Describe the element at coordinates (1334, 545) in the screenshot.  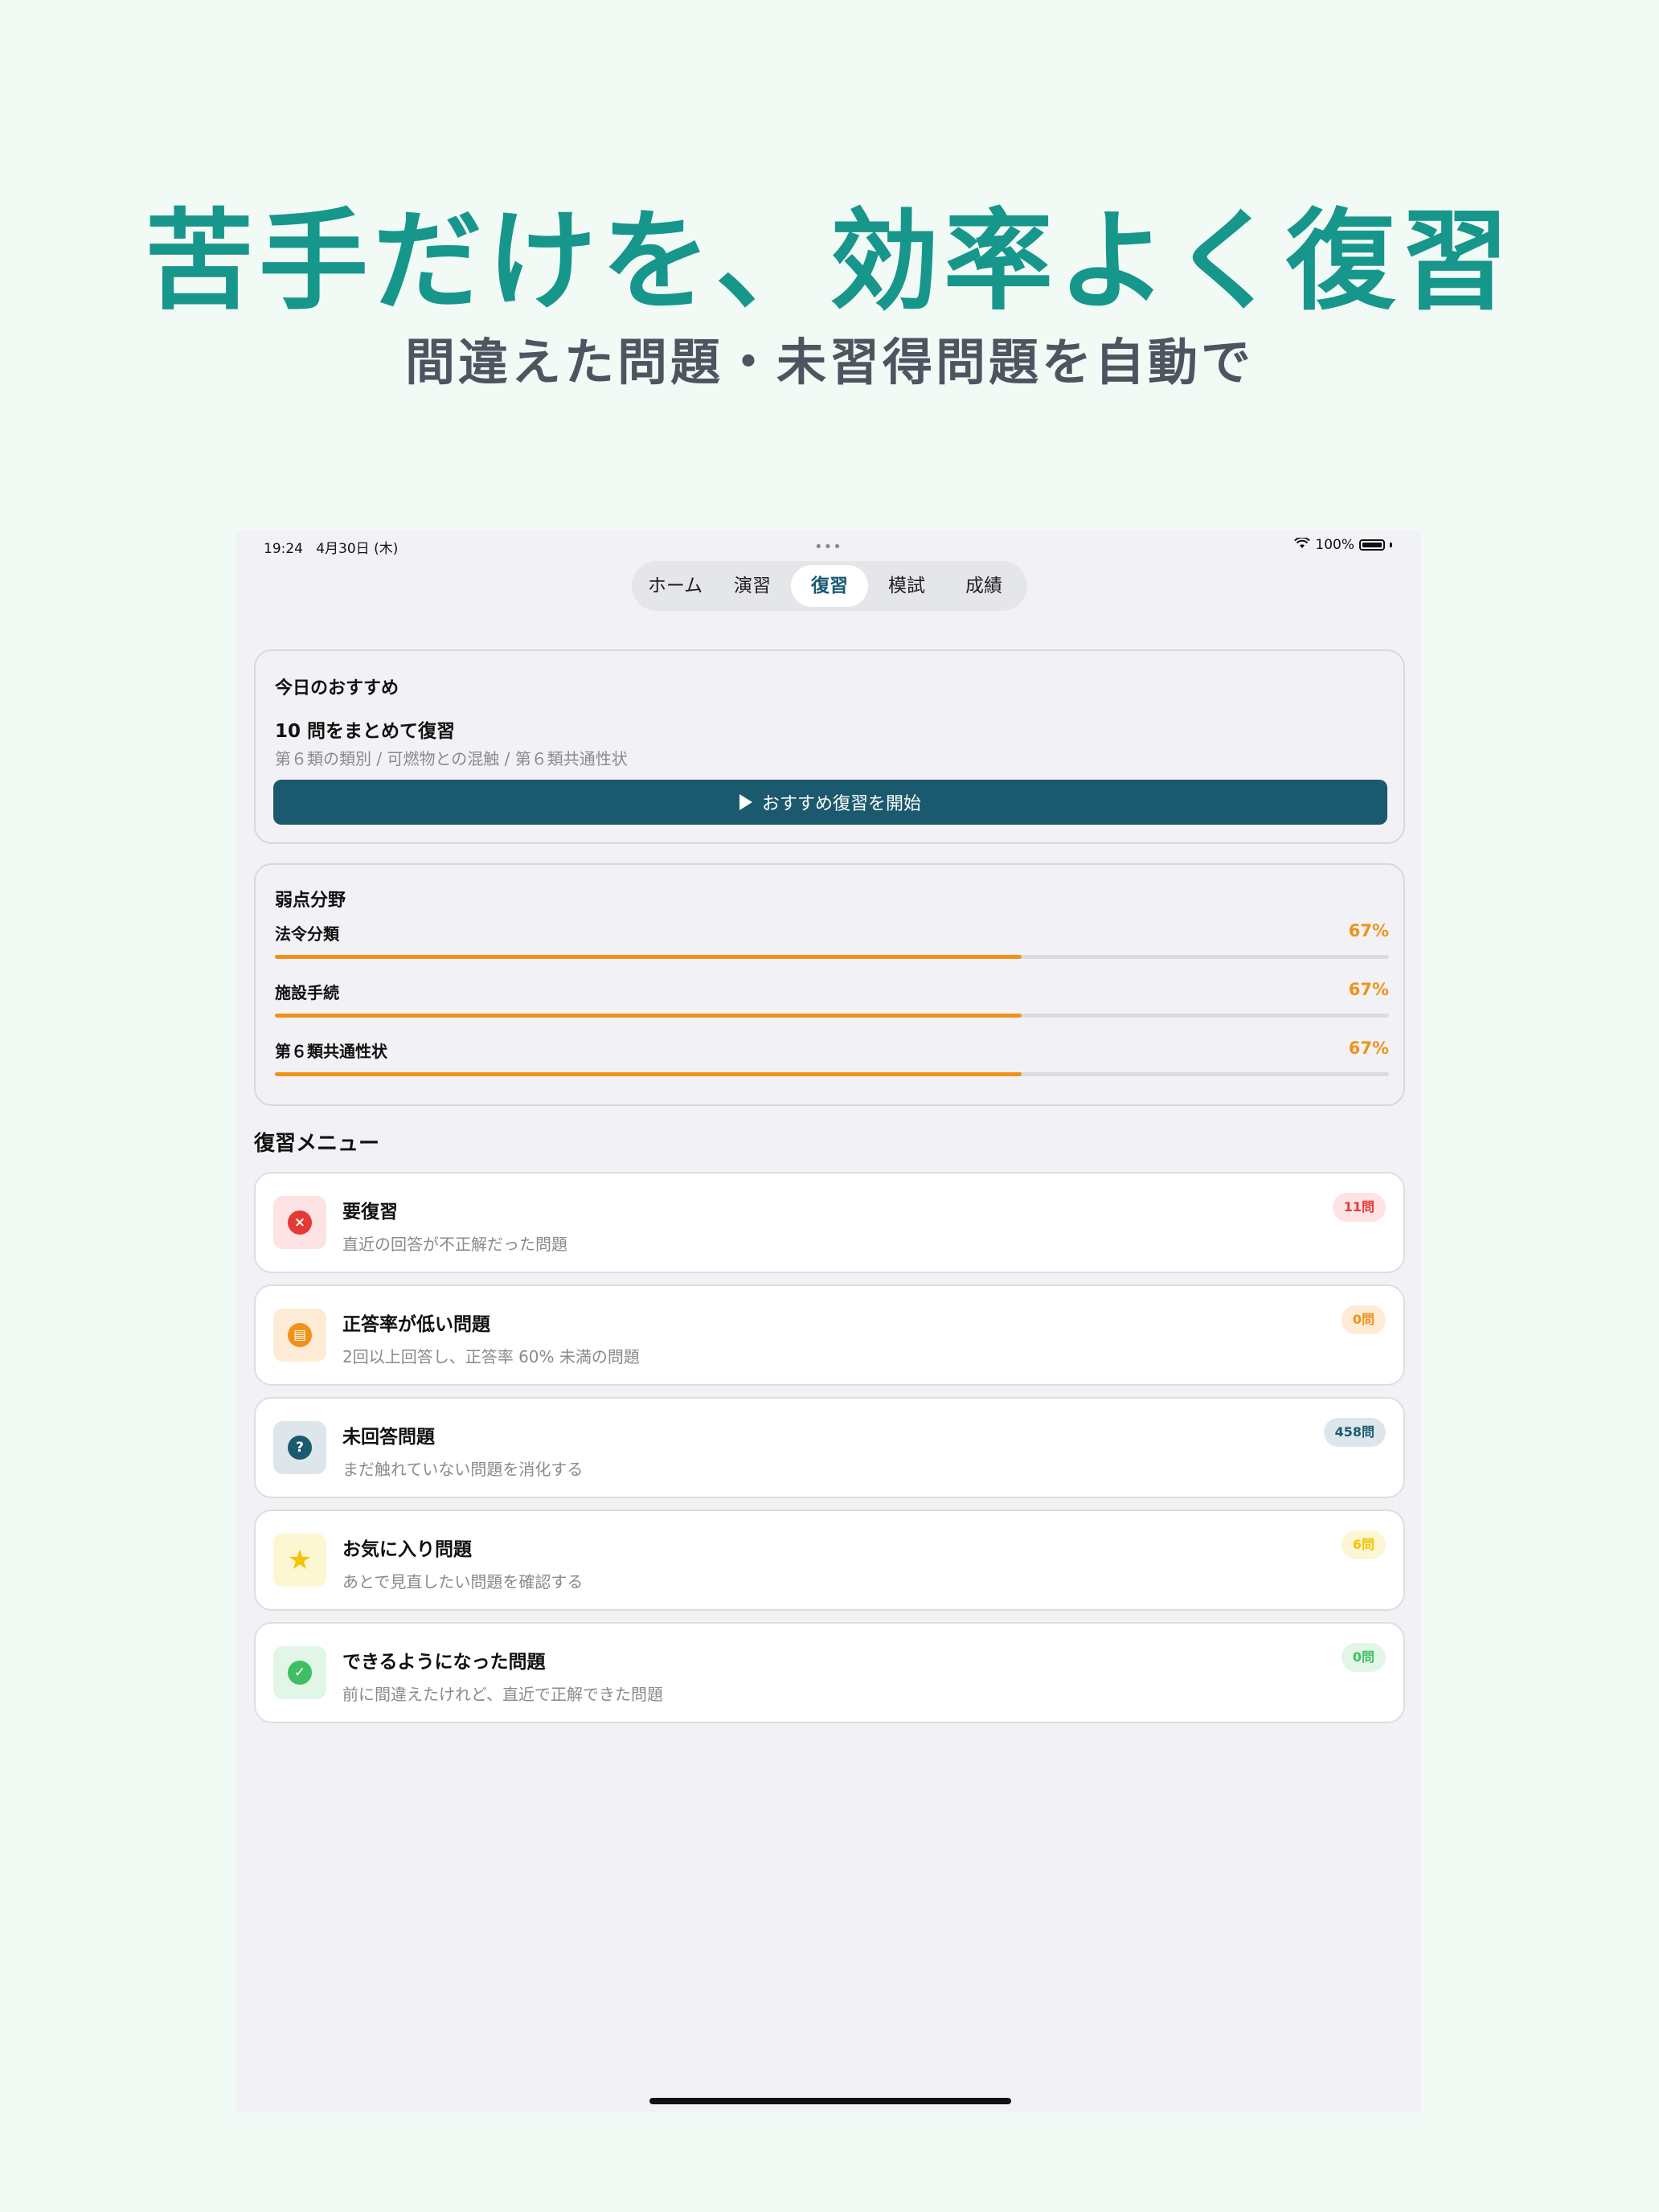
I see `battery-percent: 100%` at that location.